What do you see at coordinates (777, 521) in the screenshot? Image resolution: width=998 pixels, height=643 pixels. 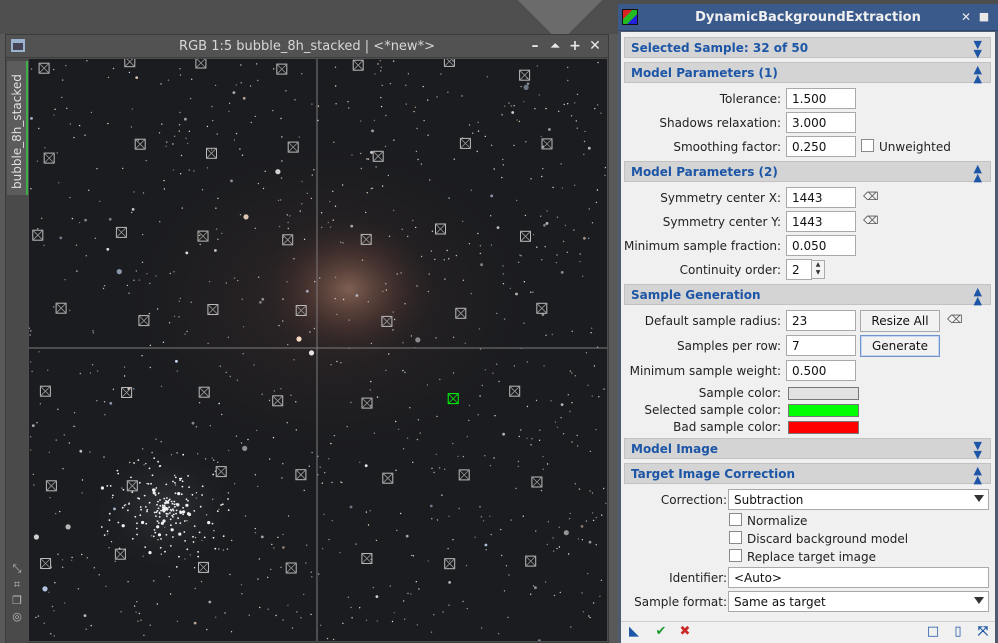 I see `normalize-label: Normalize` at bounding box center [777, 521].